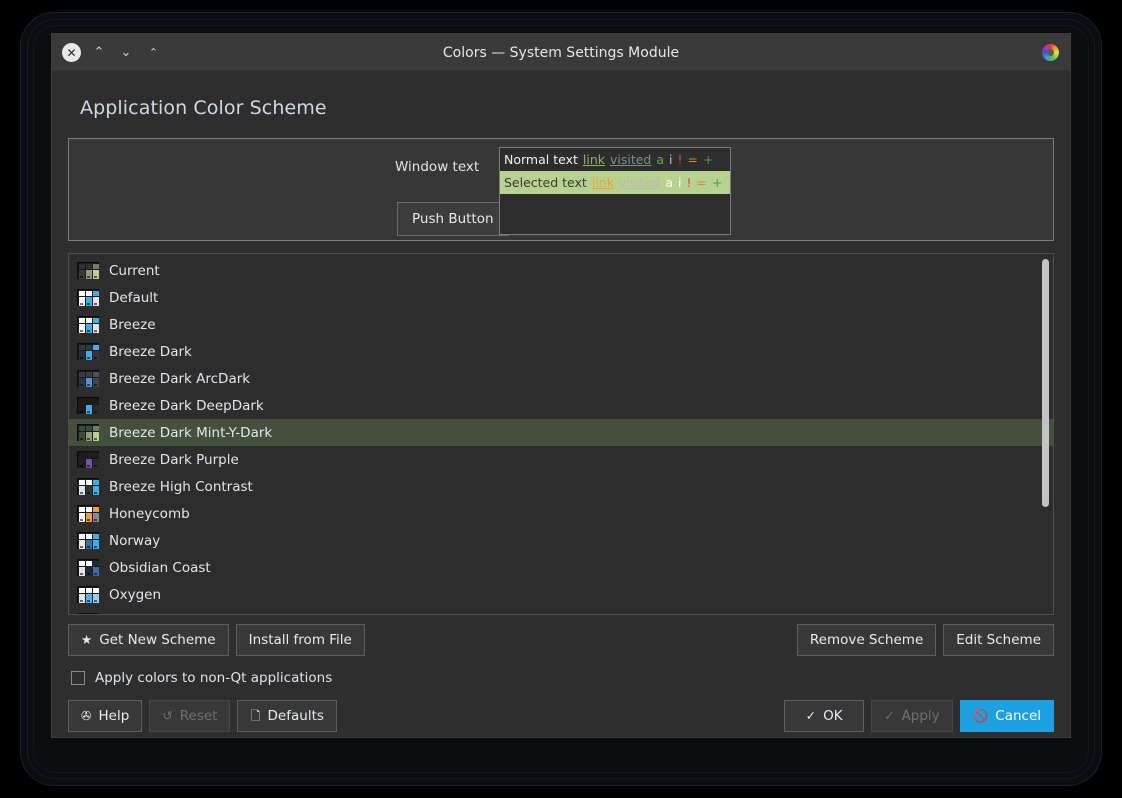 The height and width of the screenshot is (798, 1122). I want to click on remove-scheme-label: Remove Scheme, so click(866, 640).